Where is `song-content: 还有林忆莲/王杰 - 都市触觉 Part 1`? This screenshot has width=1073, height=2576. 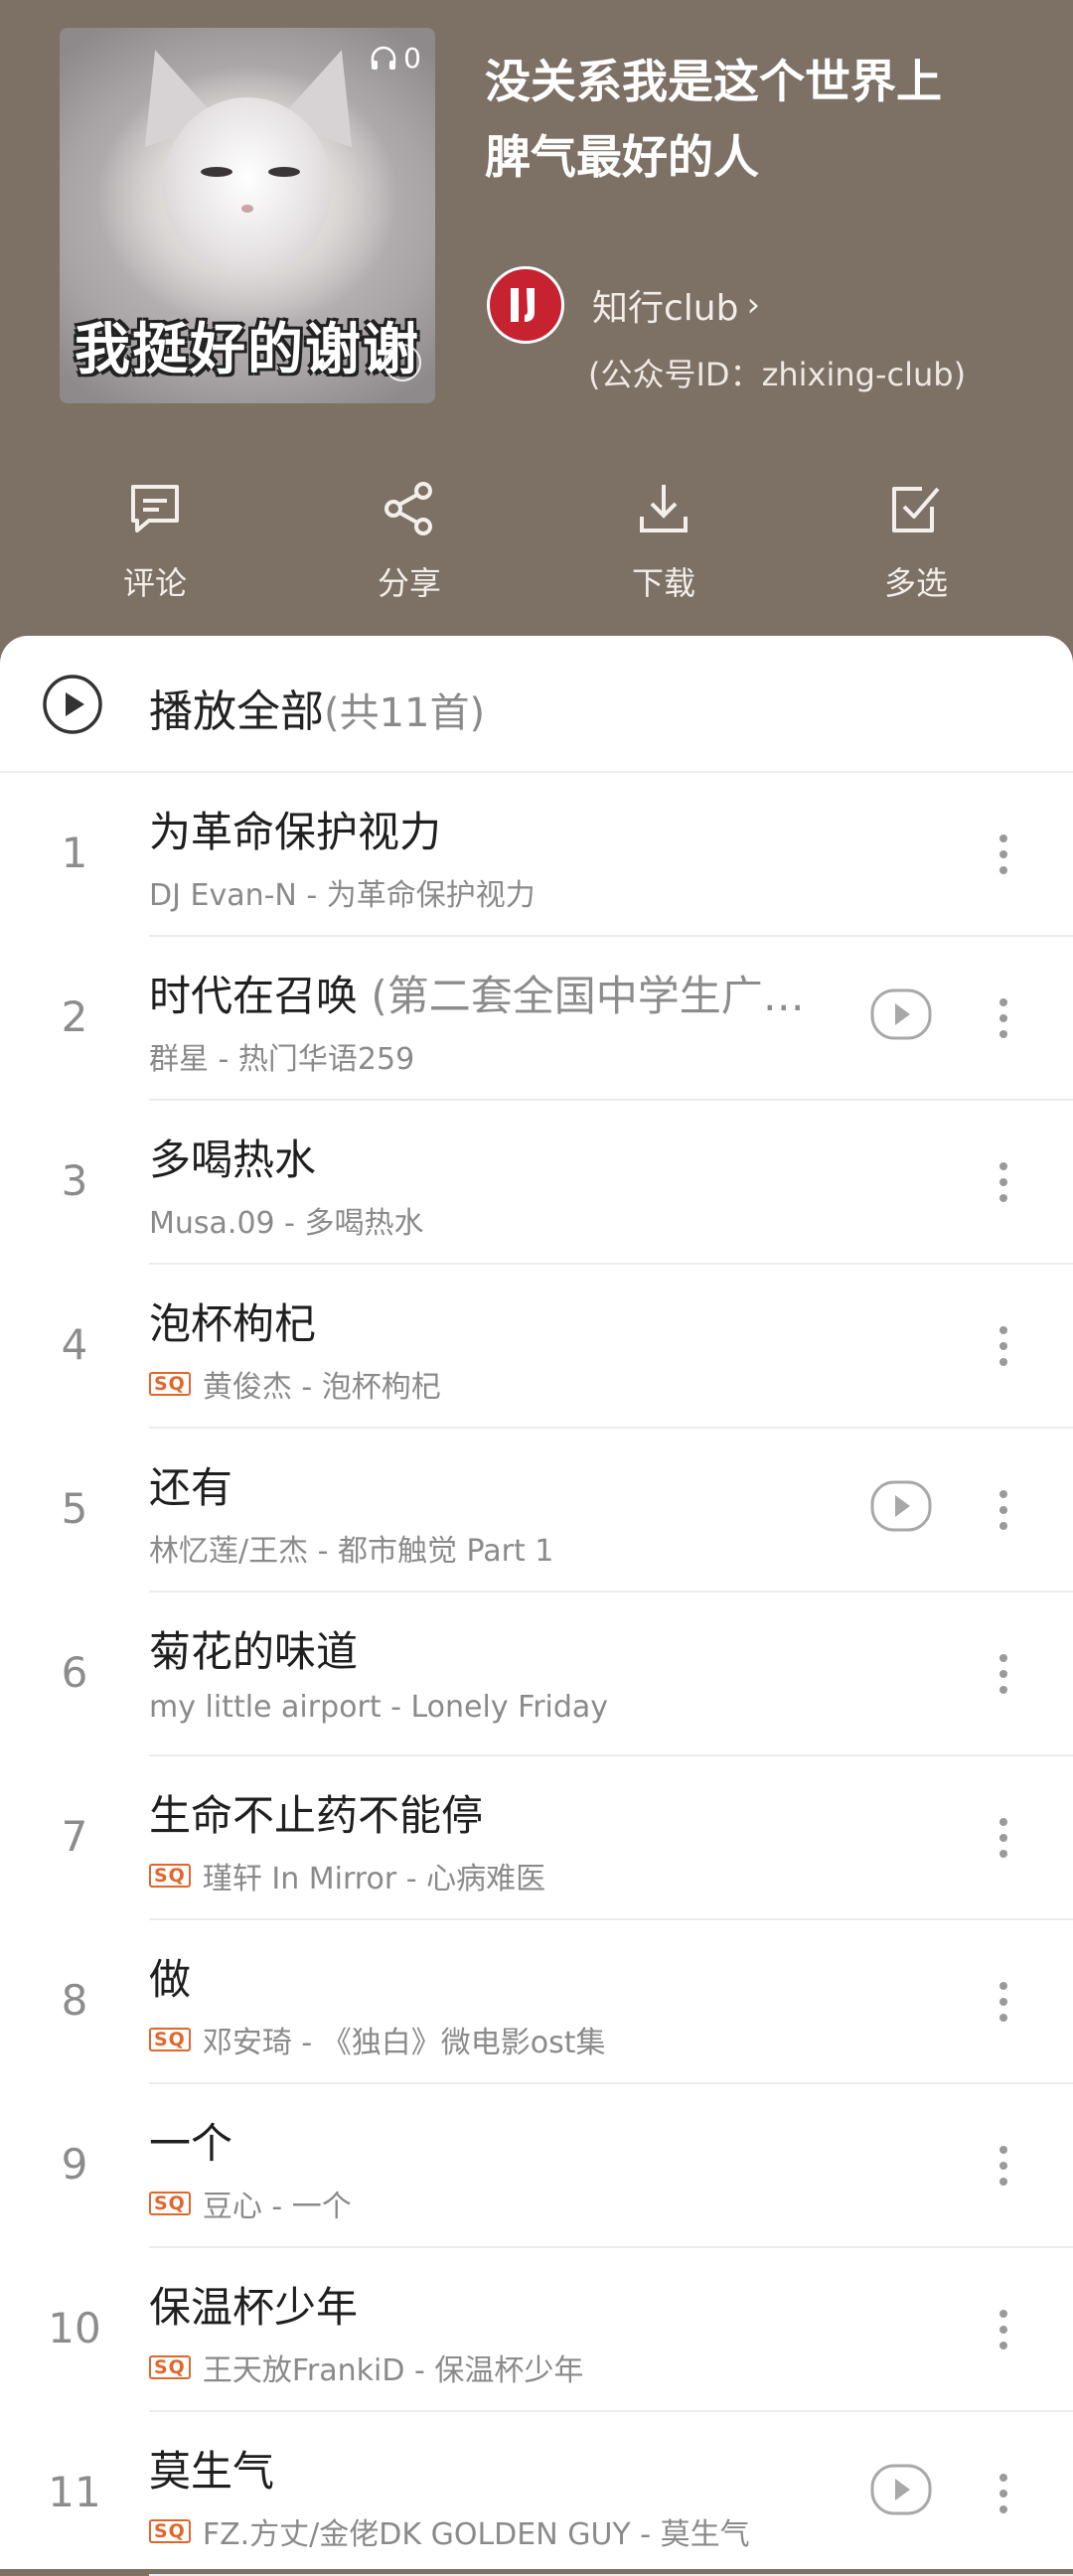
song-content: 还有林忆莲/王杰 - 都市触觉 Part 1 is located at coordinates (611, 1509).